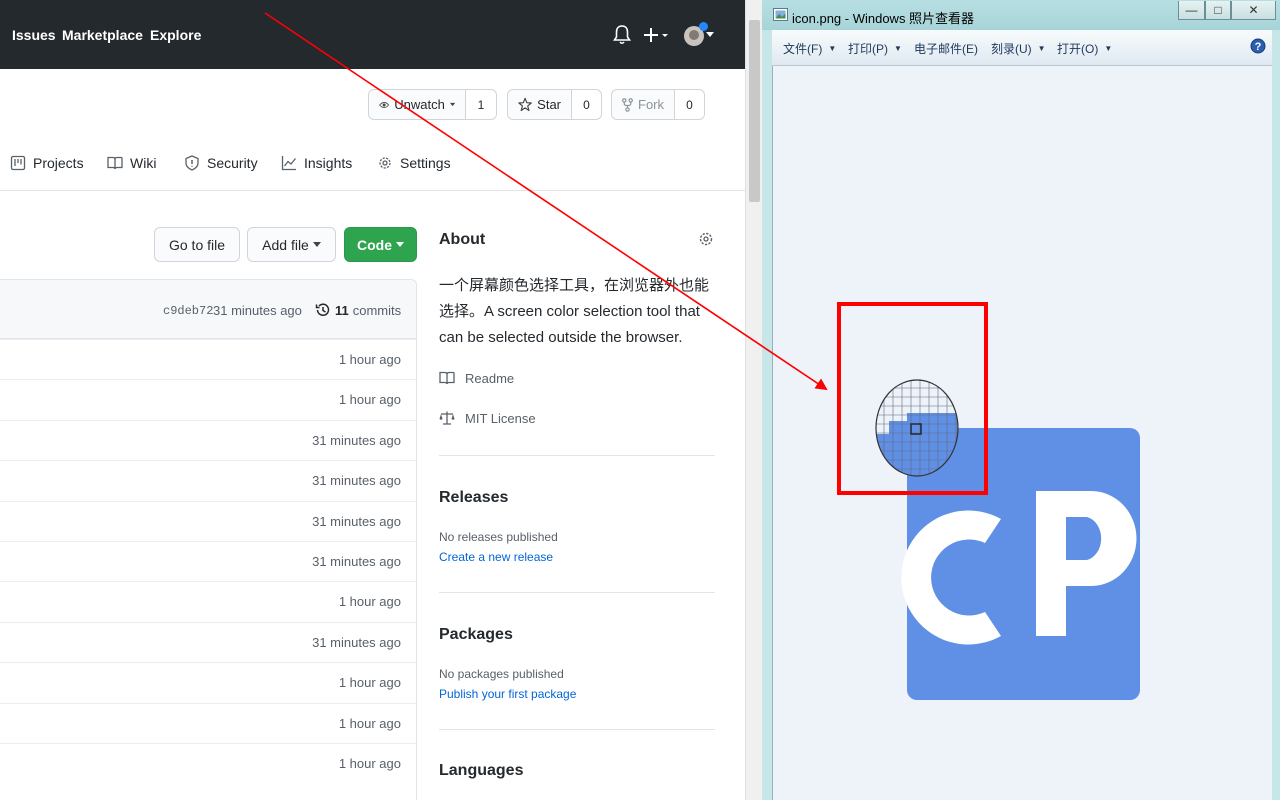 The image size is (1280, 800). Describe the element at coordinates (447, 418) in the screenshot. I see `law-icon` at that location.